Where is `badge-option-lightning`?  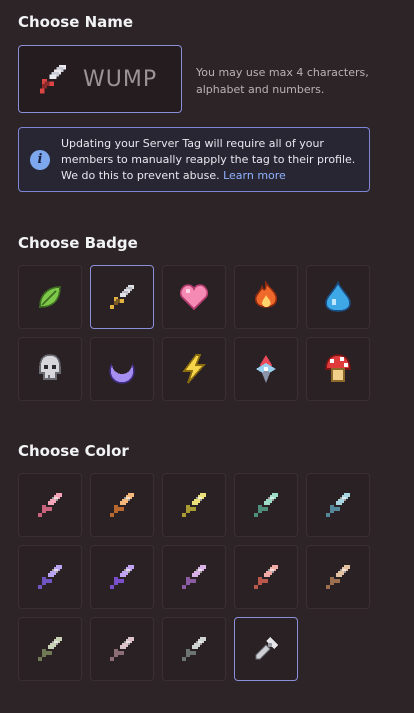 badge-option-lightning is located at coordinates (194, 369).